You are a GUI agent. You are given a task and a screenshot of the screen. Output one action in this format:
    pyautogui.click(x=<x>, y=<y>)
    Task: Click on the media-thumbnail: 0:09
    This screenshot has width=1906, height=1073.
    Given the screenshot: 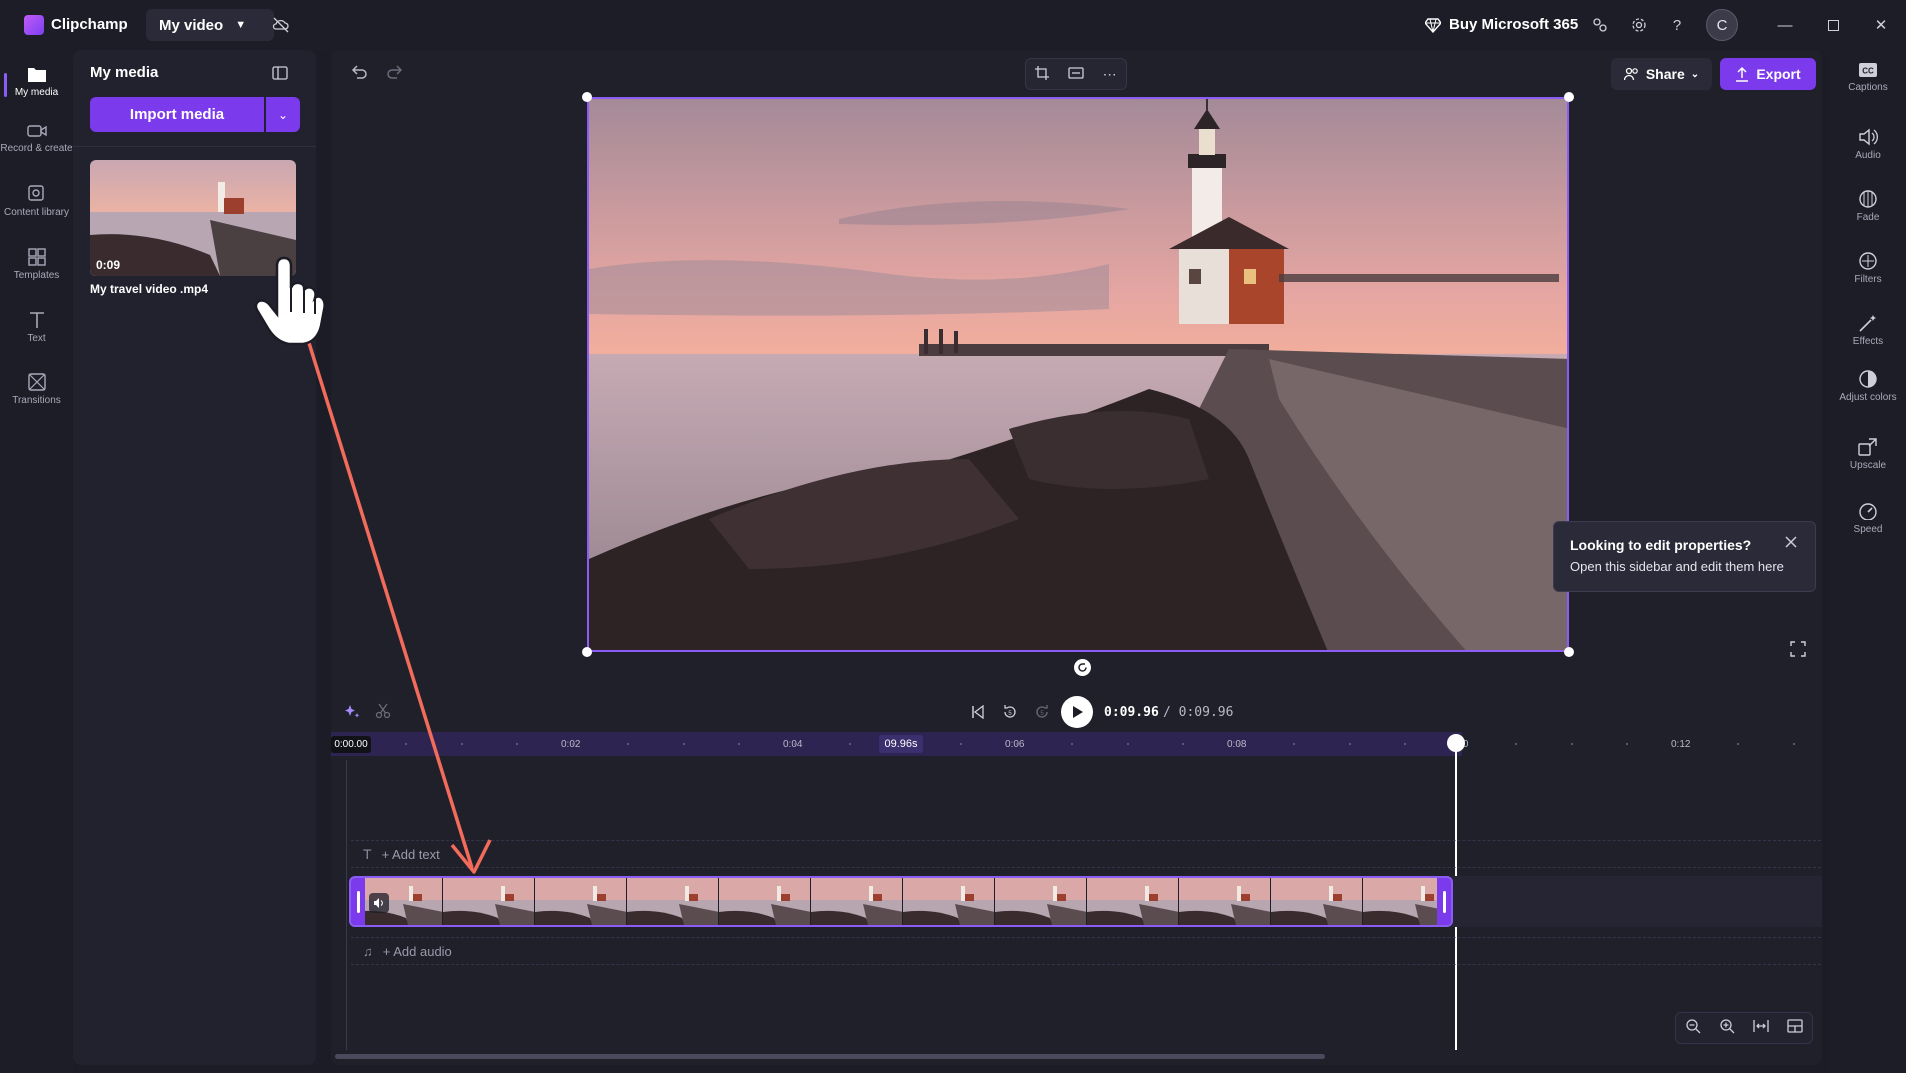 What is the action you would take?
    pyautogui.click(x=193, y=218)
    